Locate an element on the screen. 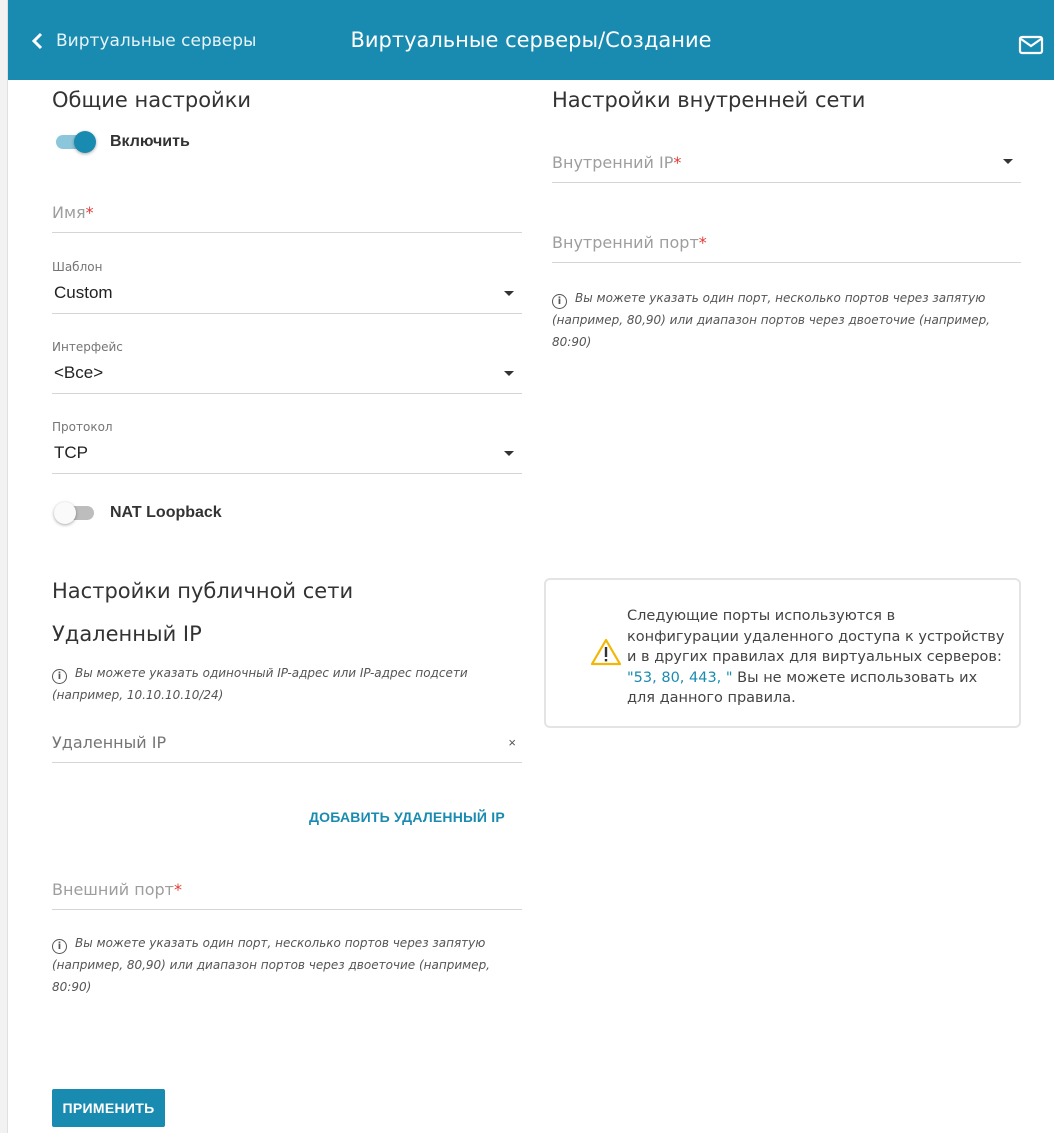  interface-select: Интерфейс <Все> is located at coordinates (287, 367).